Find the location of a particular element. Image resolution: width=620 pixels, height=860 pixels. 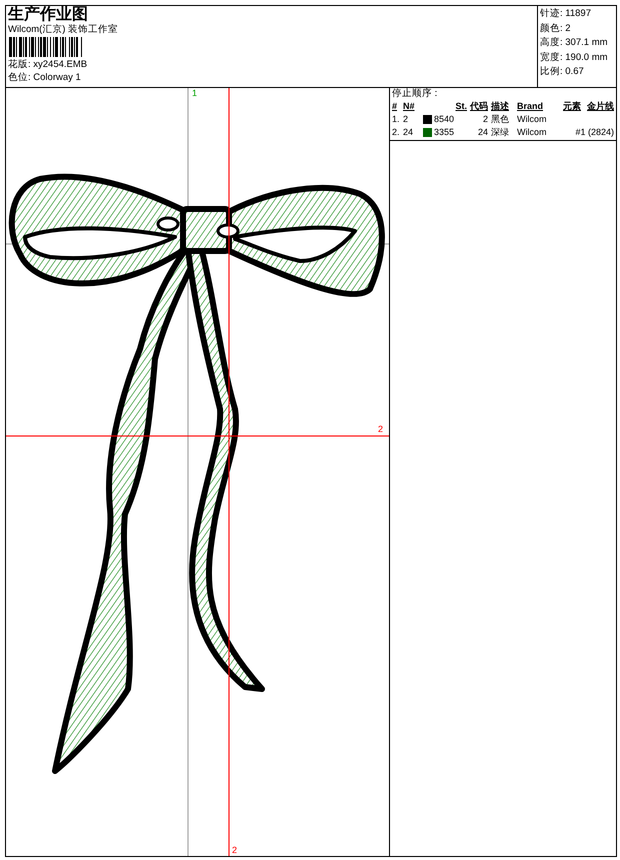

stop-sequence-title: 停止顺序 : is located at coordinates (414, 94).